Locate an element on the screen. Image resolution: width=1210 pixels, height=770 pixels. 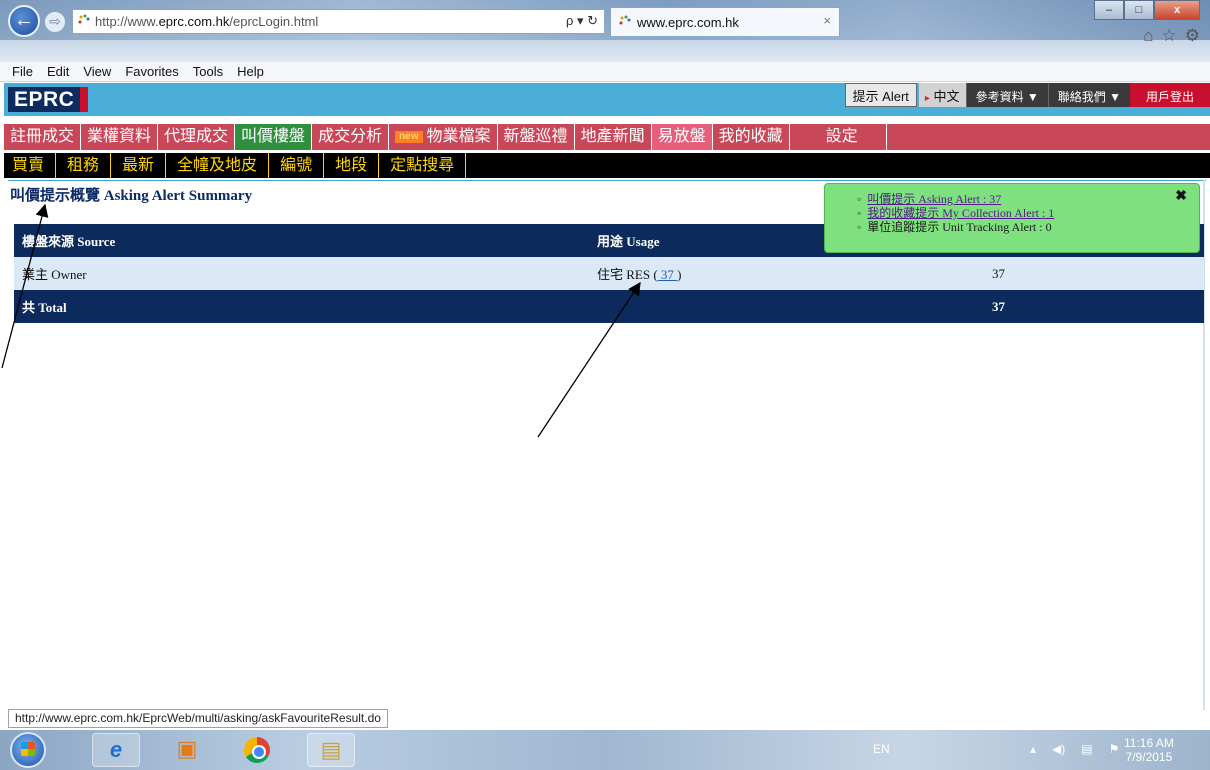
cell-source: 業主 Owner is located at coordinates (54, 274).